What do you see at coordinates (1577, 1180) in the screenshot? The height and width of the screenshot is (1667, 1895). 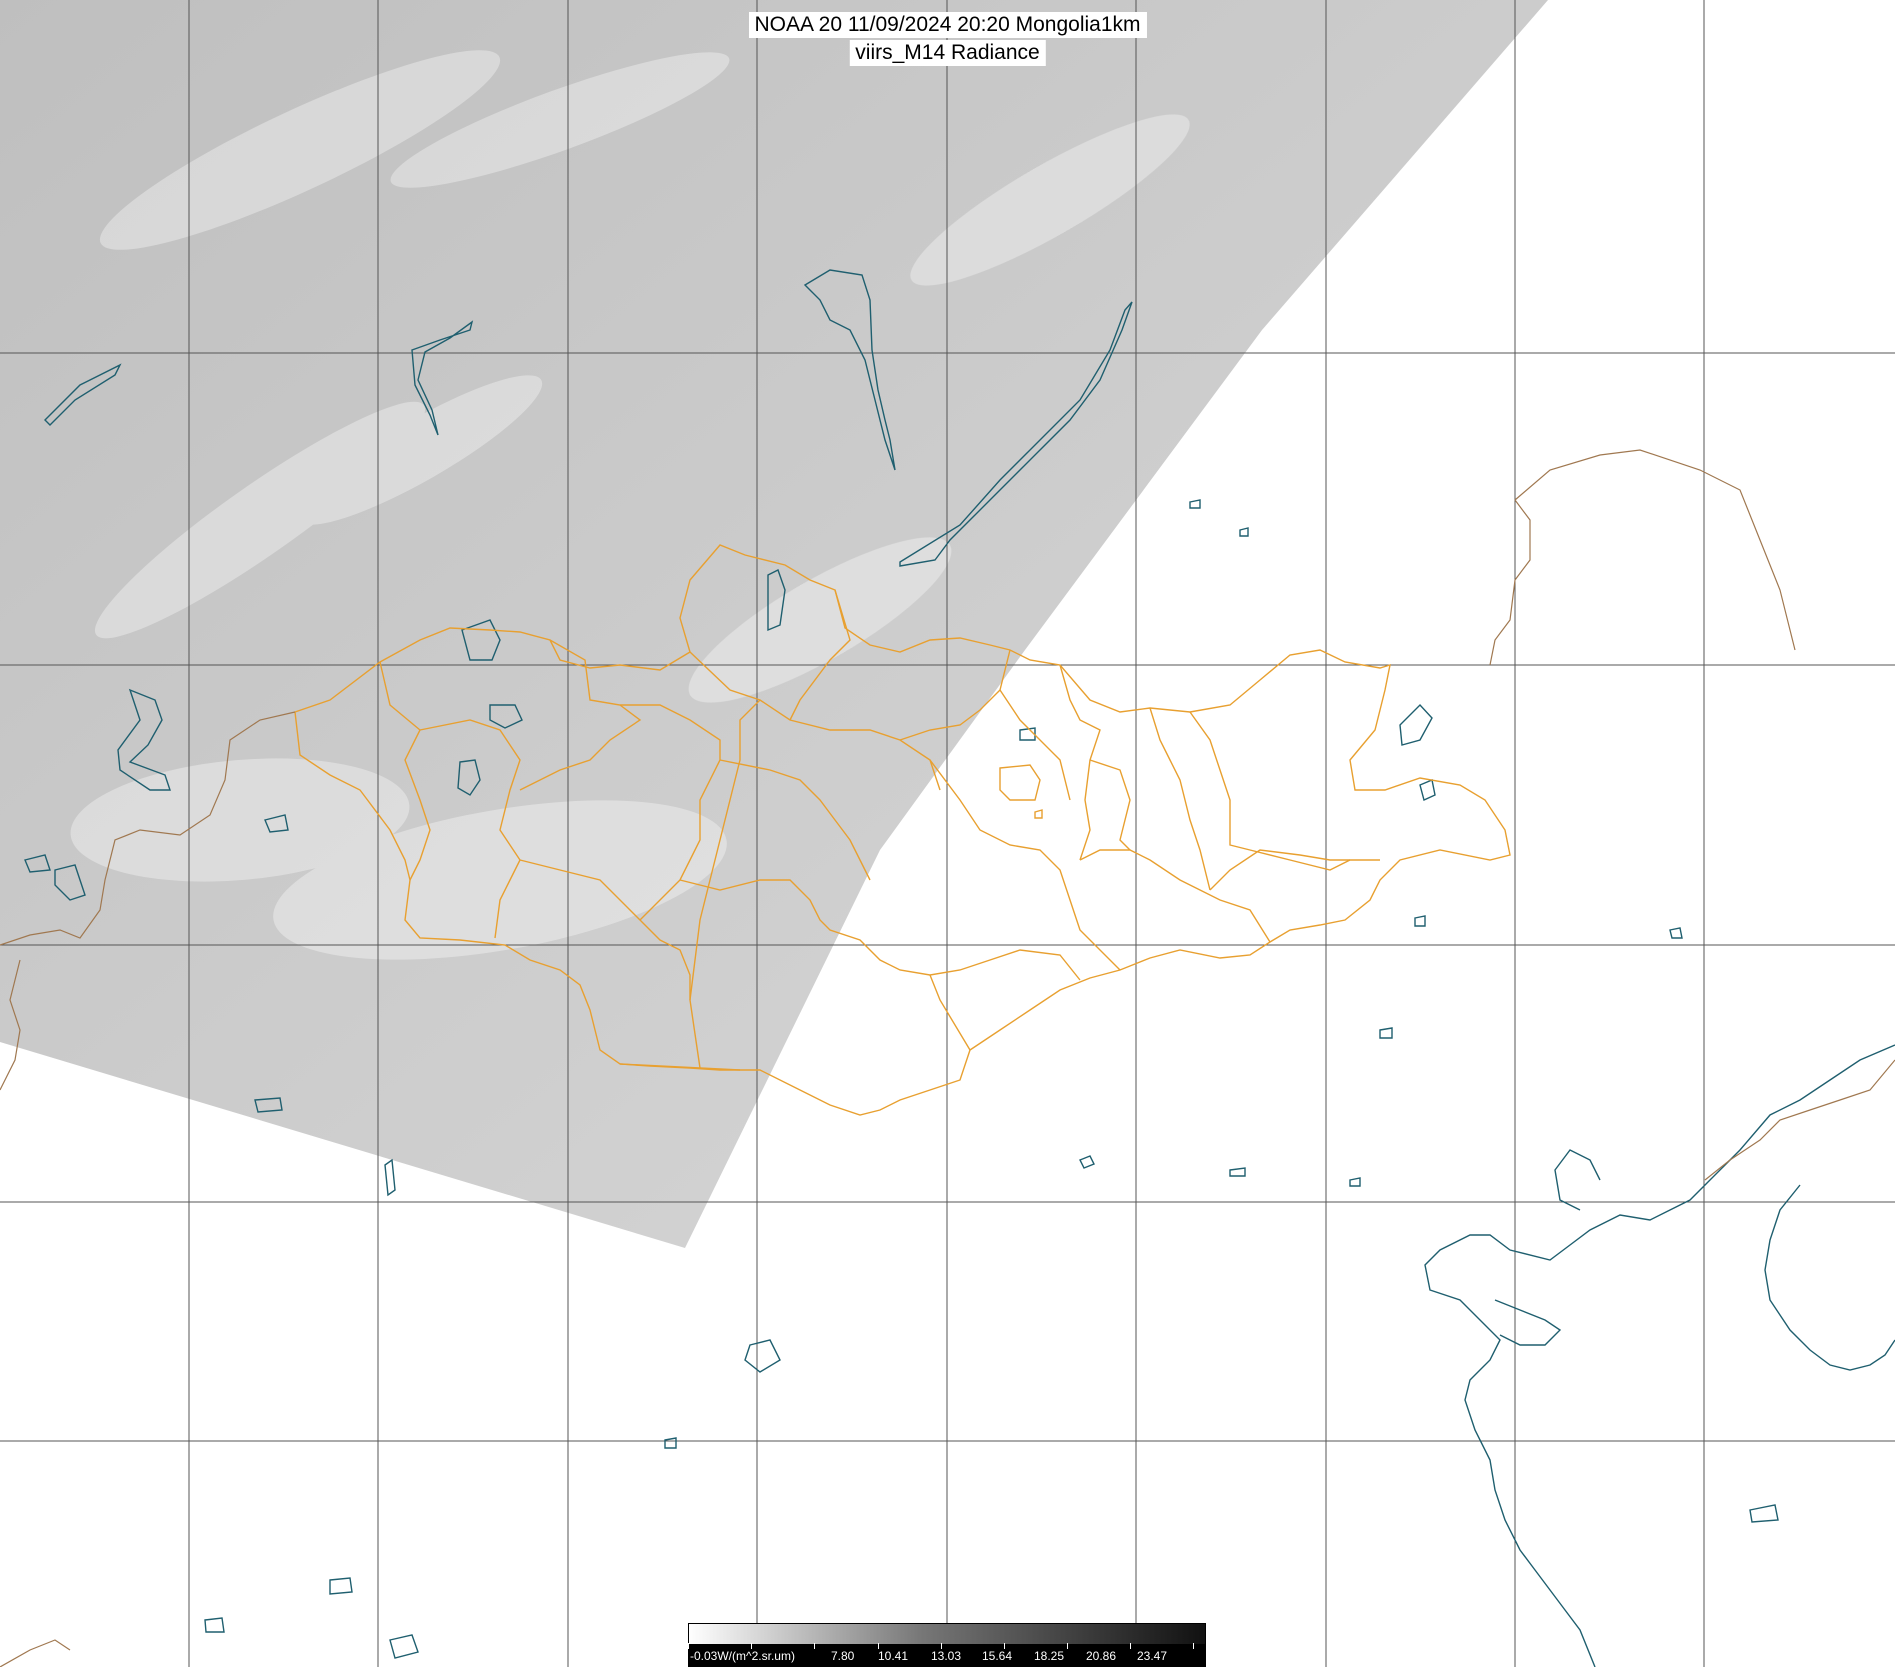 I see `coast-bohai` at bounding box center [1577, 1180].